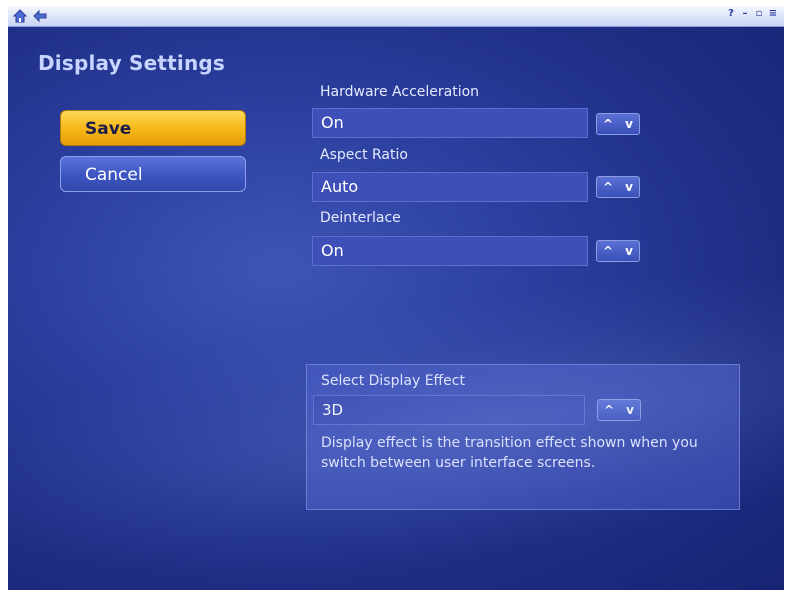 This screenshot has height=596, width=791. Describe the element at coordinates (449, 410) in the screenshot. I see `display-effect-value: 3D` at that location.